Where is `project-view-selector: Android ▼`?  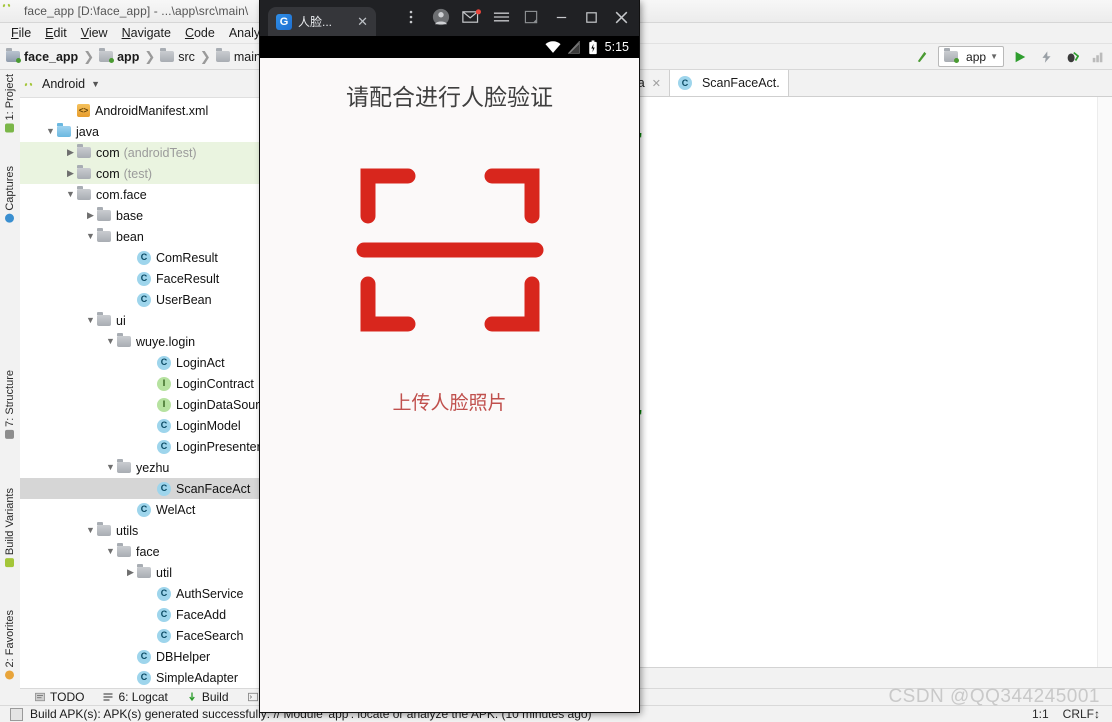 project-view-selector: Android ▼ is located at coordinates (140, 84).